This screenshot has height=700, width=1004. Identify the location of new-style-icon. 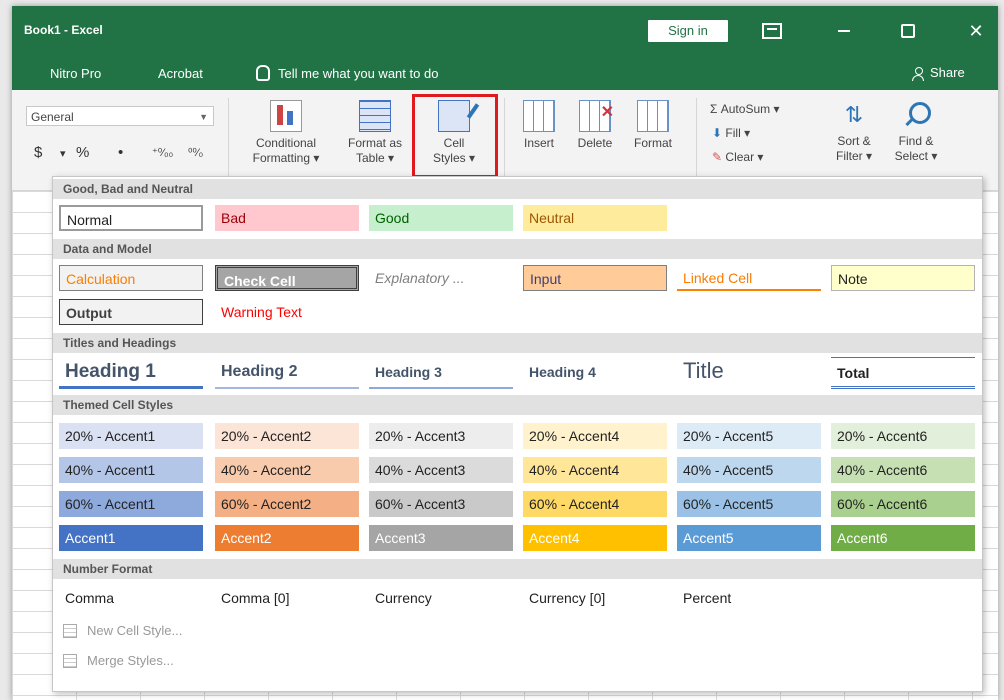
(70, 630).